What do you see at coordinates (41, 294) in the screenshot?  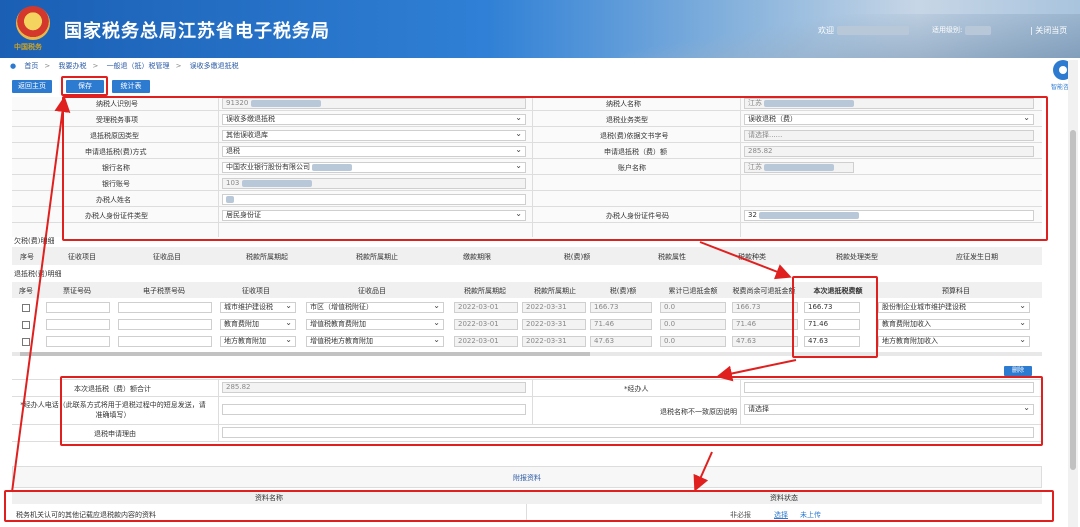 I see `arrow-to-save` at bounding box center [41, 294].